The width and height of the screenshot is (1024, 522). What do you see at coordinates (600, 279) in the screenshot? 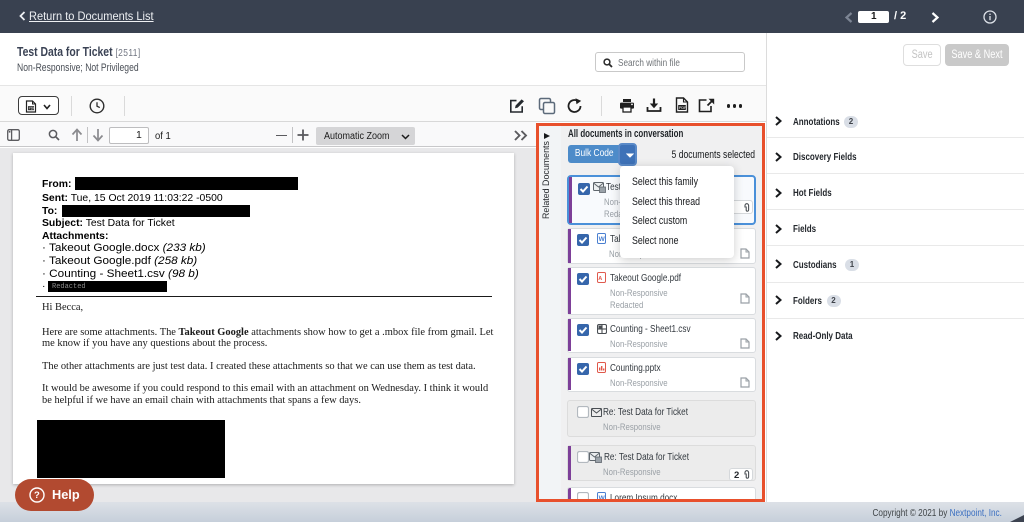
I see `svg-text: A` at bounding box center [600, 279].